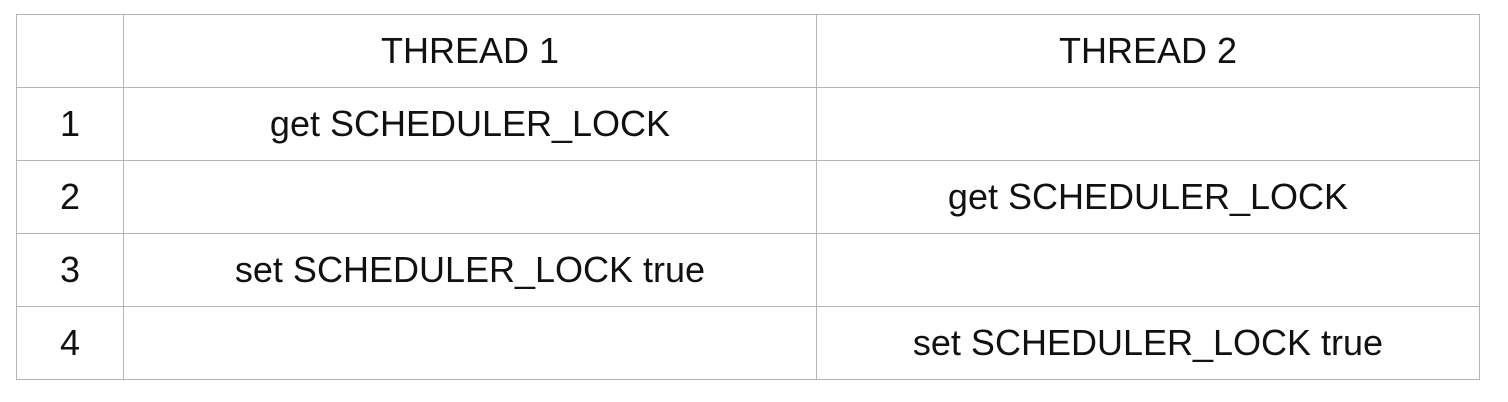 The image size is (1508, 402). Describe the element at coordinates (470, 51) in the screenshot. I see `header-cell-thread-1: THREAD 1` at that location.